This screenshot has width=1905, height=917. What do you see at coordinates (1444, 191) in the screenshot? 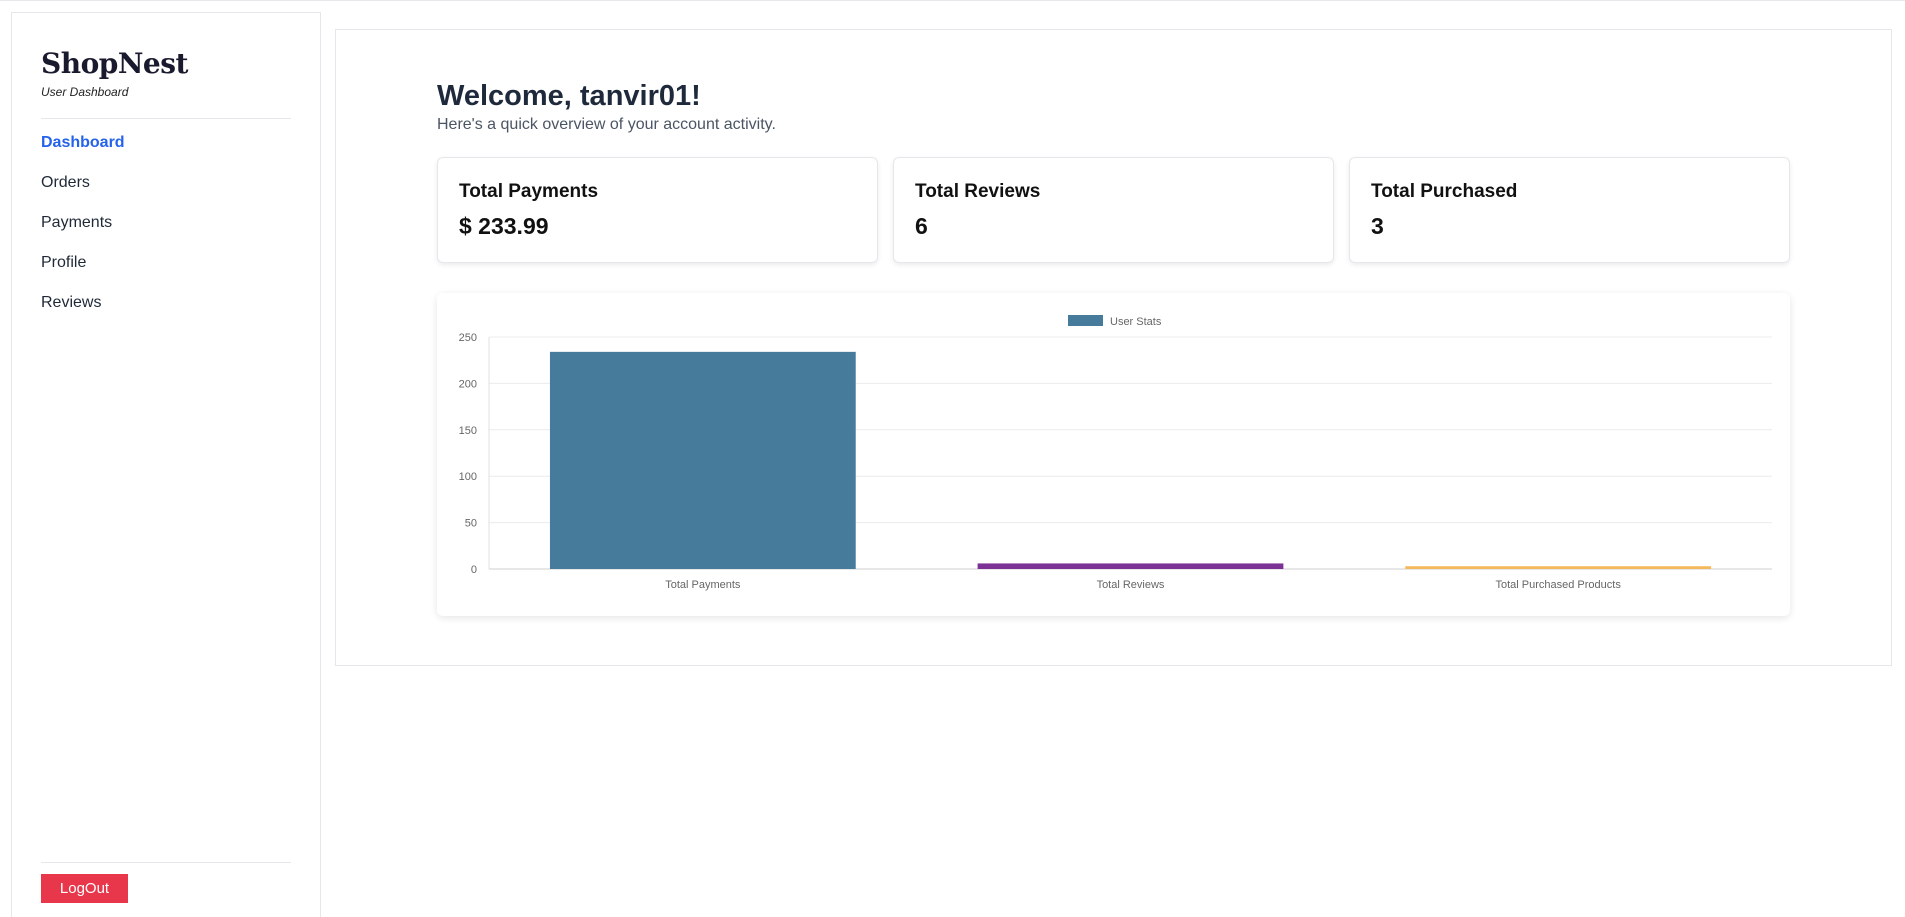
I see `stat-label: Total Purchased` at bounding box center [1444, 191].